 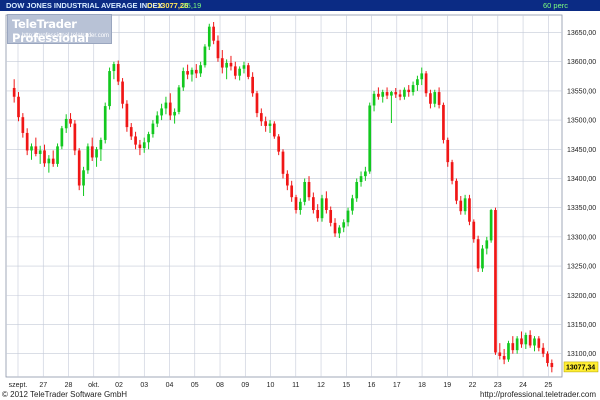 What do you see at coordinates (295, 385) in the screenshot?
I see `x-tick-label: 11` at bounding box center [295, 385].